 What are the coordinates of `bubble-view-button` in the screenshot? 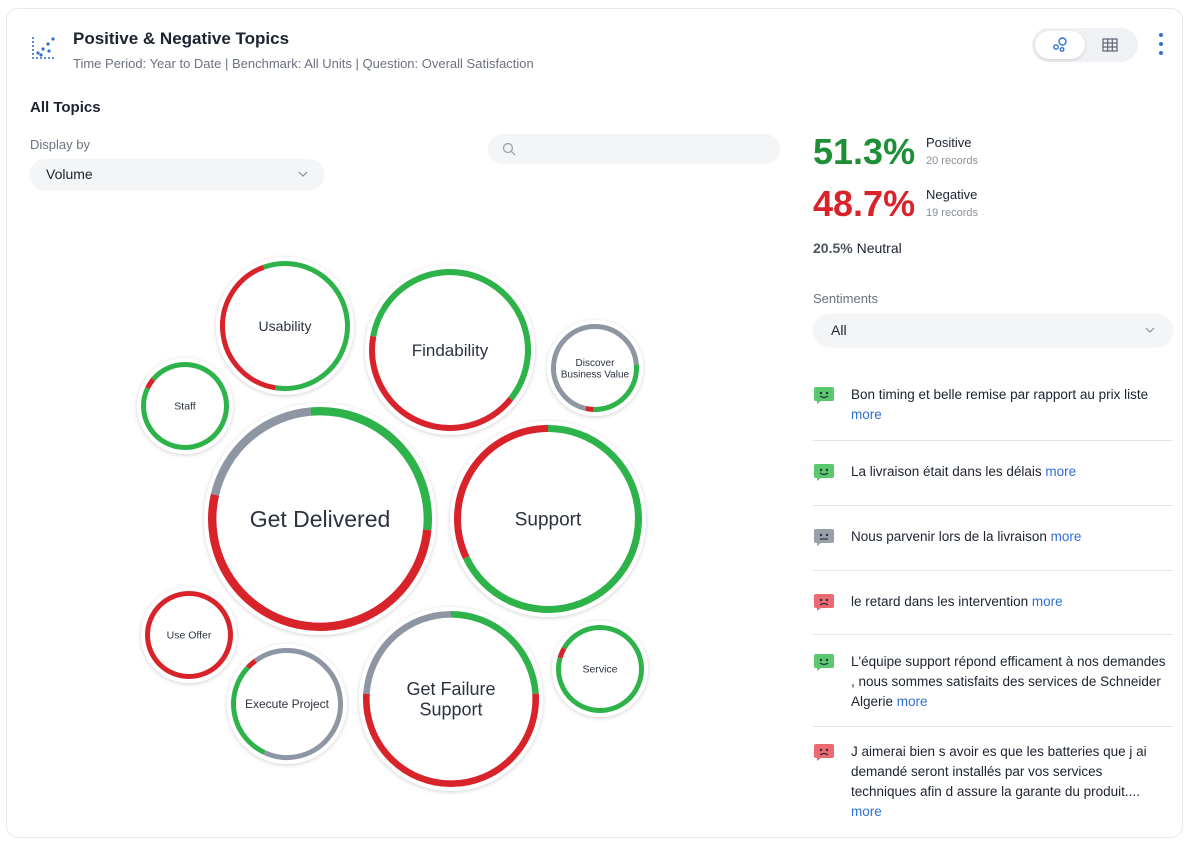 It's located at (1060, 45).